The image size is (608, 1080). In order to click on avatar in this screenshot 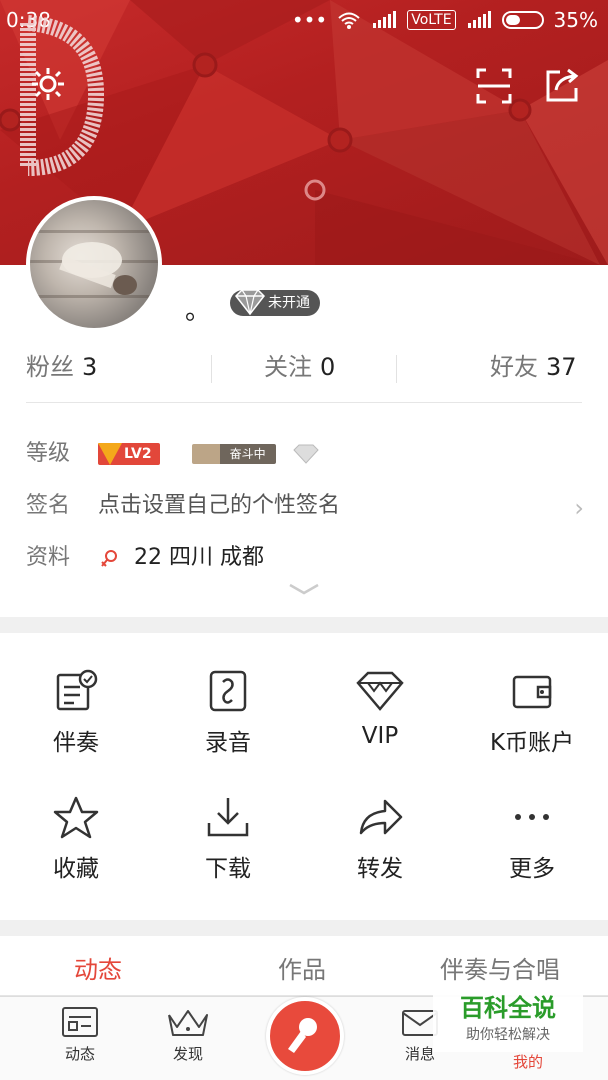, I will do `click(94, 264)`.